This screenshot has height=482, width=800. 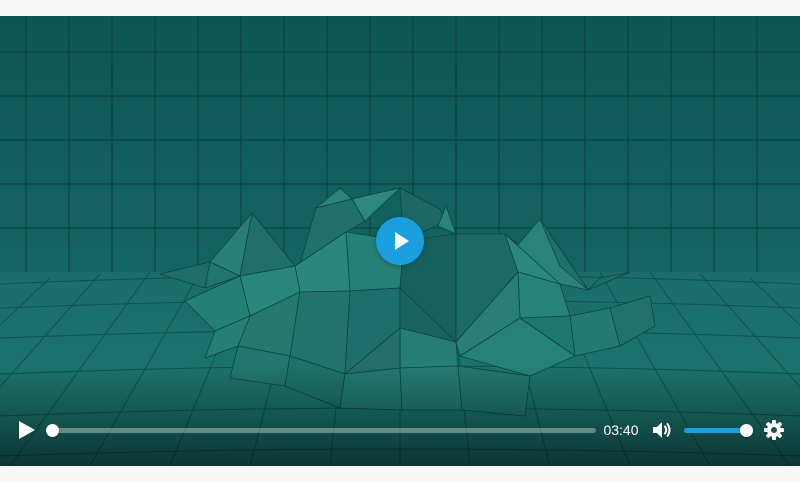 I want to click on seek-slider, so click(x=321, y=430).